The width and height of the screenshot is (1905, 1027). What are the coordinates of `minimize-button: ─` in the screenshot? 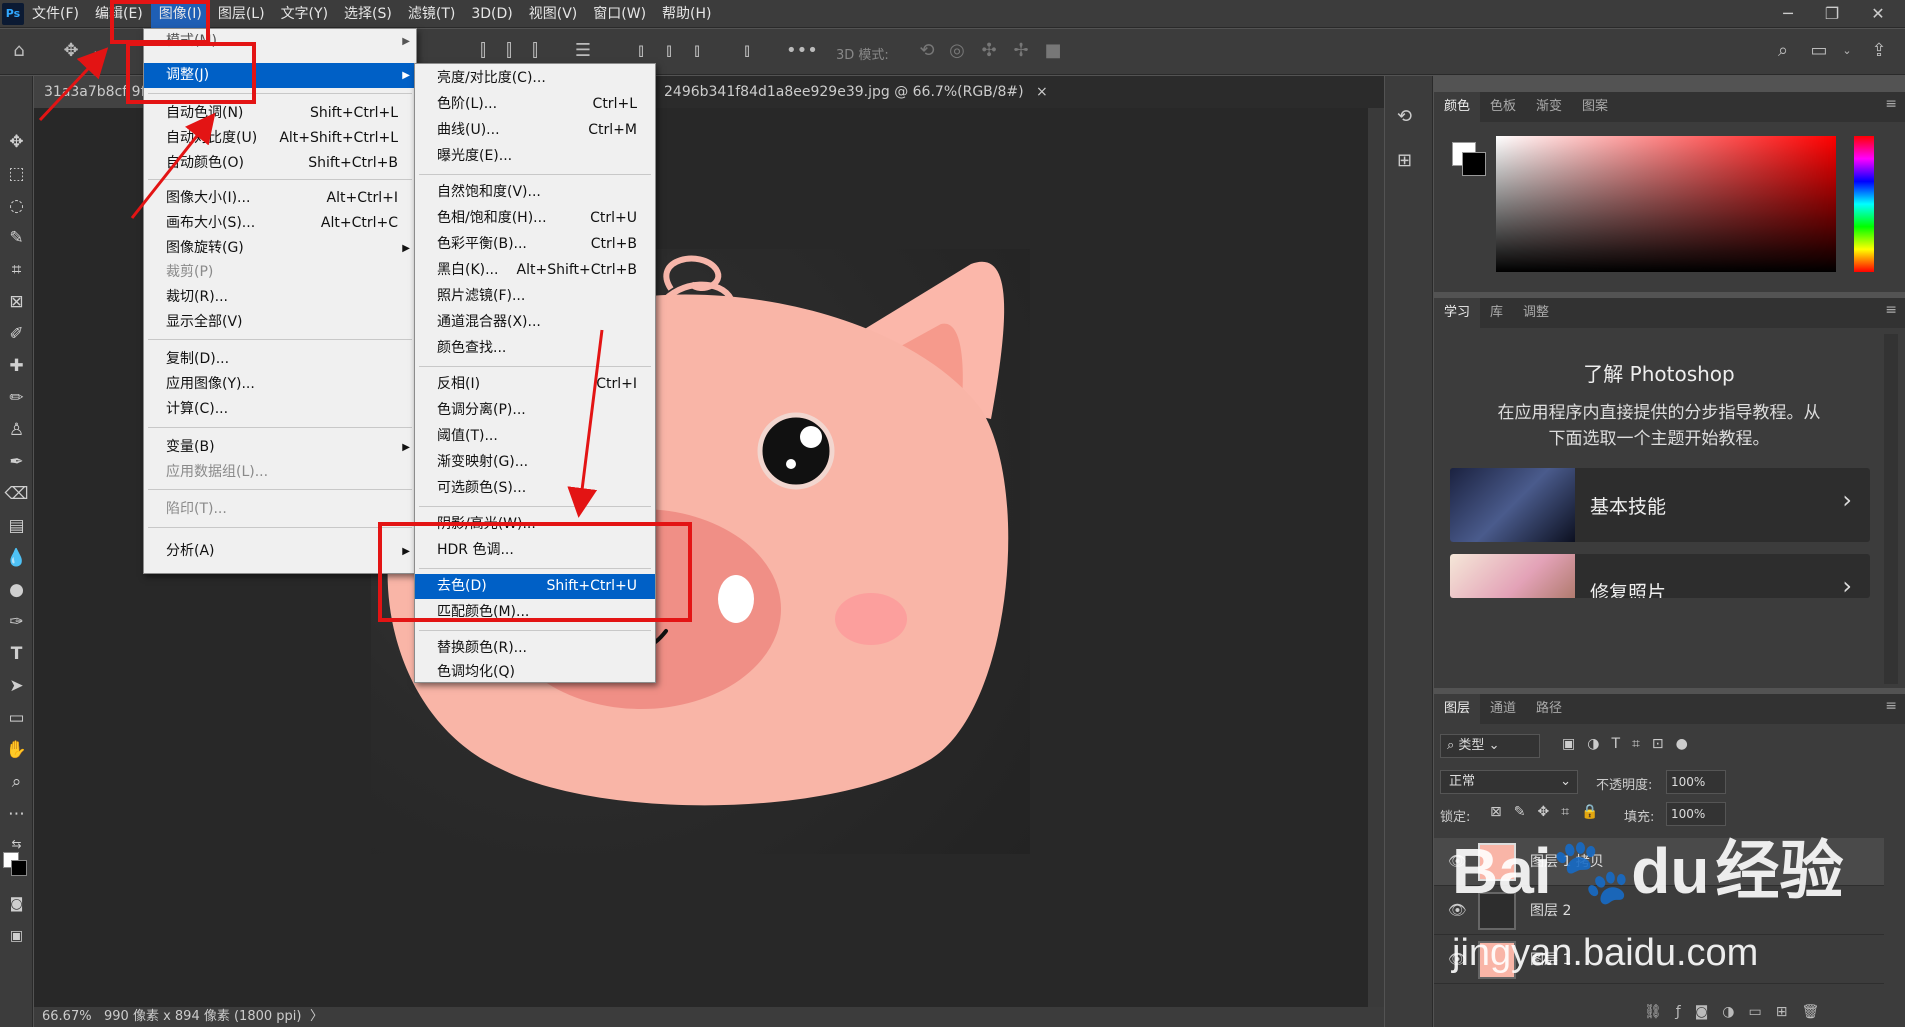 It's located at (1788, 14).